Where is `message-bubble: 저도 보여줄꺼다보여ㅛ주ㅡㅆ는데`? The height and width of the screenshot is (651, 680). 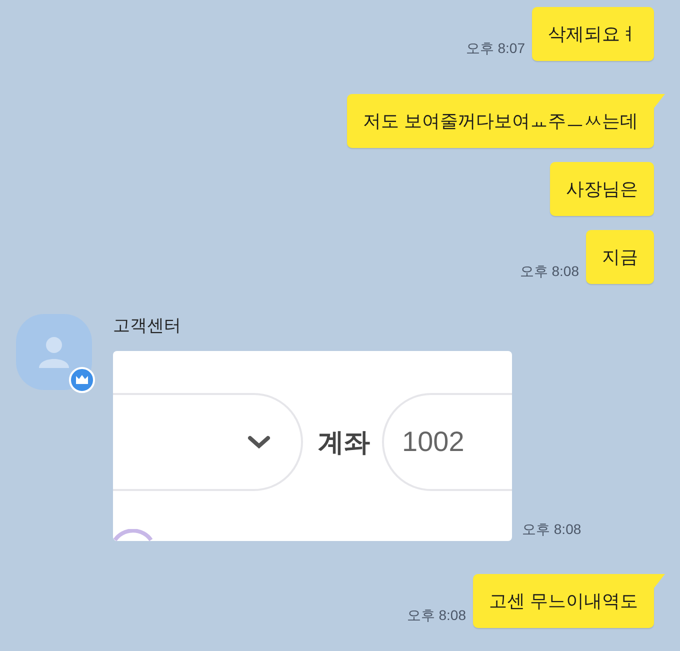
message-bubble: 저도 보여줄꺼다보여ㅛ주ㅡㅆ는데 is located at coordinates (500, 121).